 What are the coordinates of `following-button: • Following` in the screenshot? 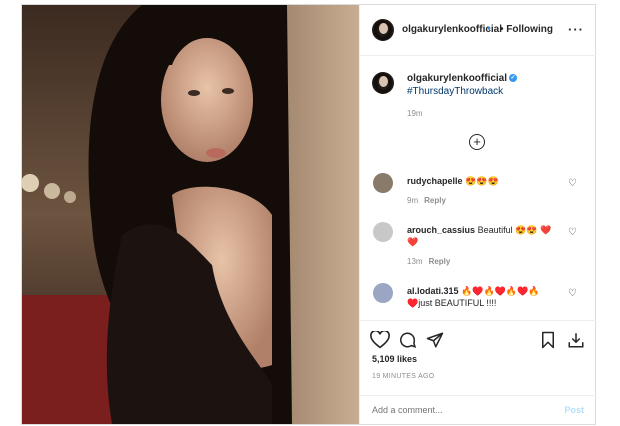 It's located at (526, 29).